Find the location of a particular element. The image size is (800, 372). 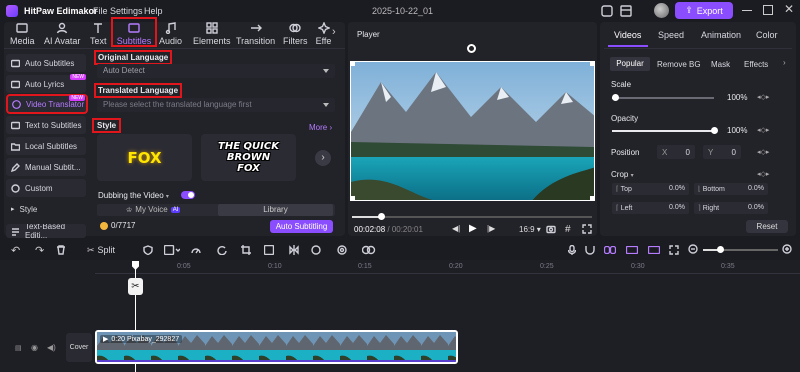

split-marker-icon: ✂ is located at coordinates (135, 286).